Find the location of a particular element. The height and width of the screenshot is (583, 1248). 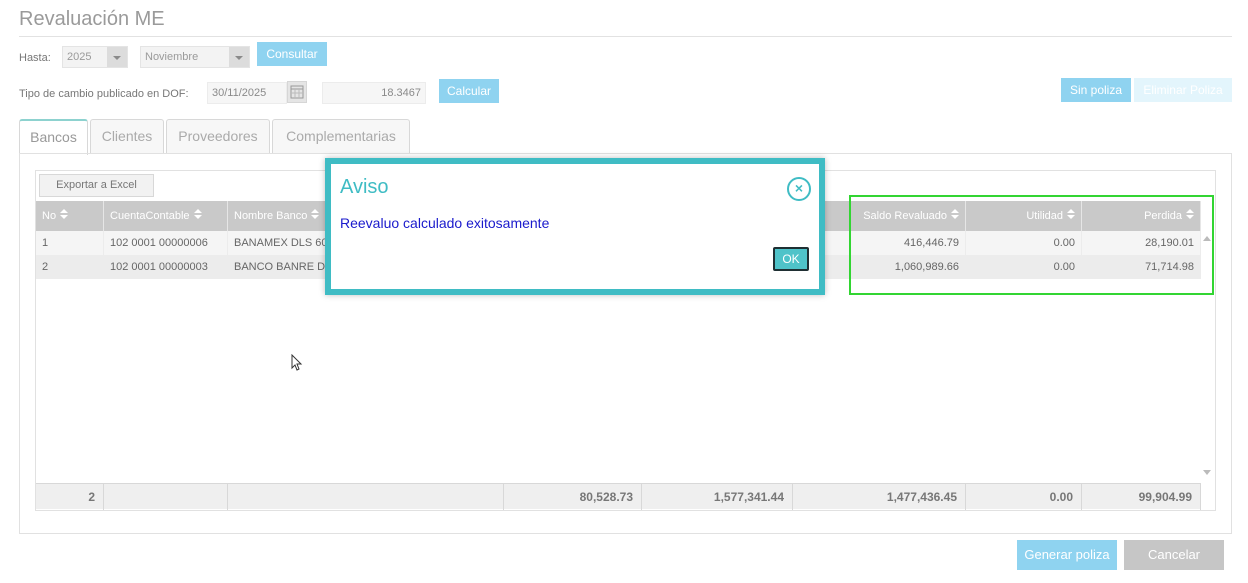

generar-poliza-button: Generar poliza is located at coordinates (1067, 555).